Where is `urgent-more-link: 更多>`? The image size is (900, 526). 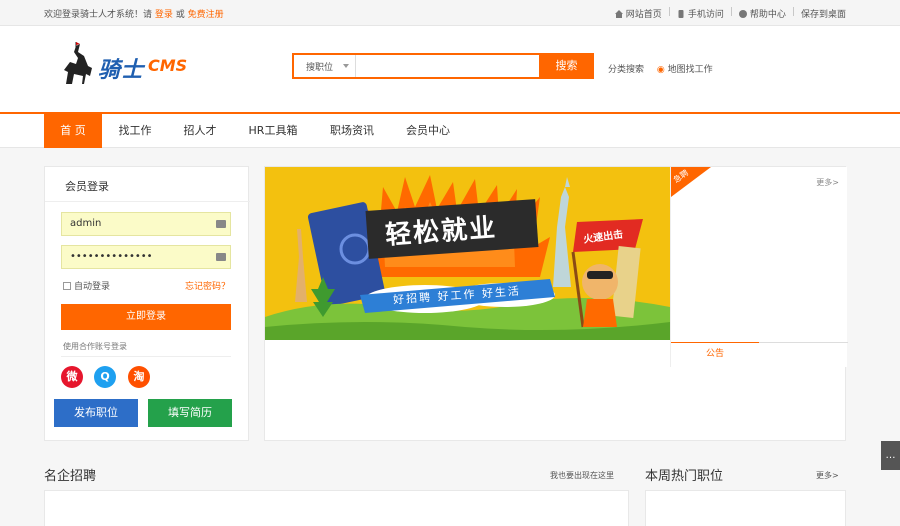
urgent-more-link: 更多> is located at coordinates (827, 182).